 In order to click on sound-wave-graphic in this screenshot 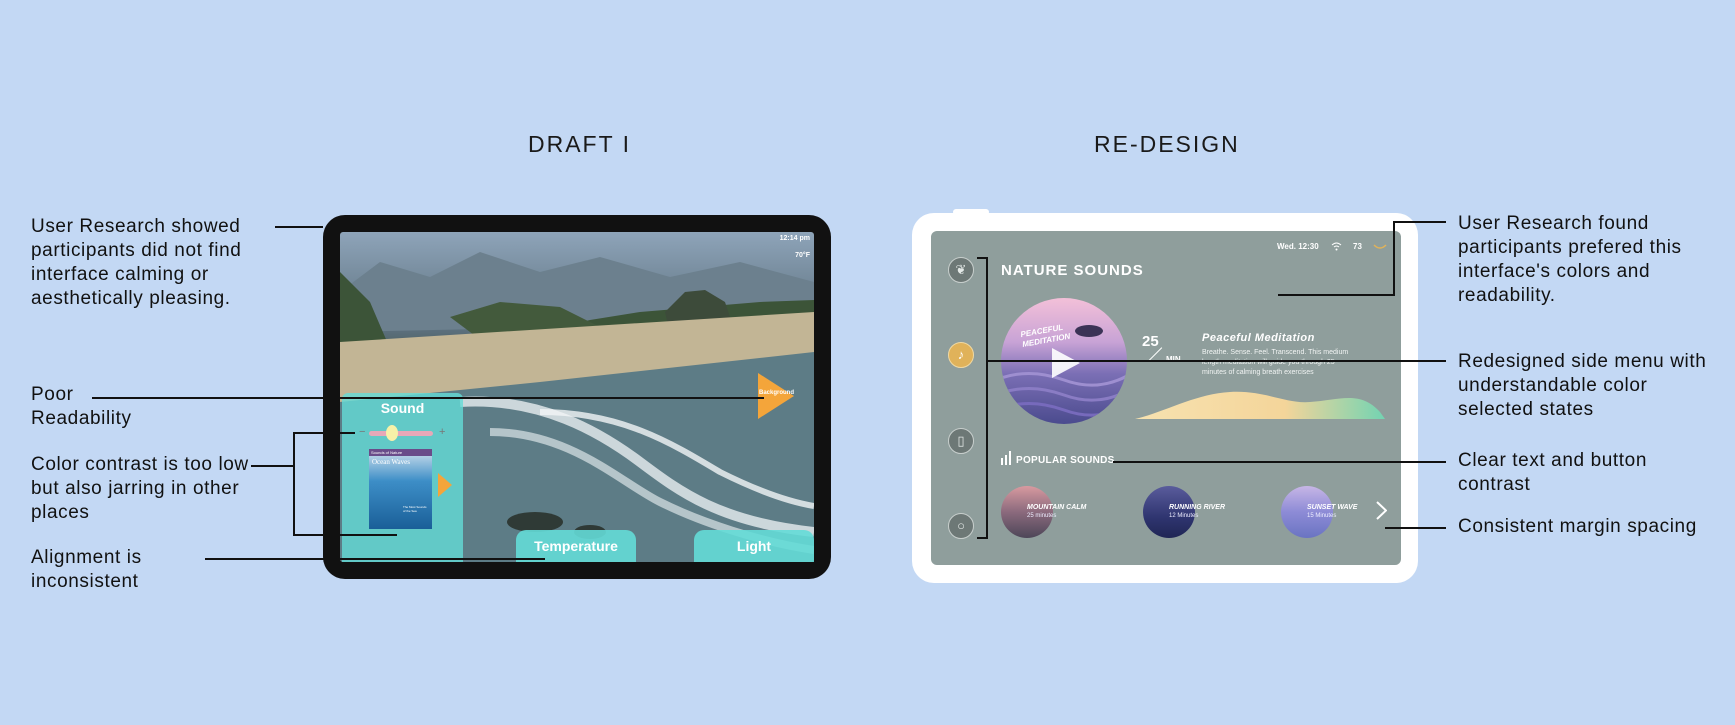, I will do `click(1260, 405)`.